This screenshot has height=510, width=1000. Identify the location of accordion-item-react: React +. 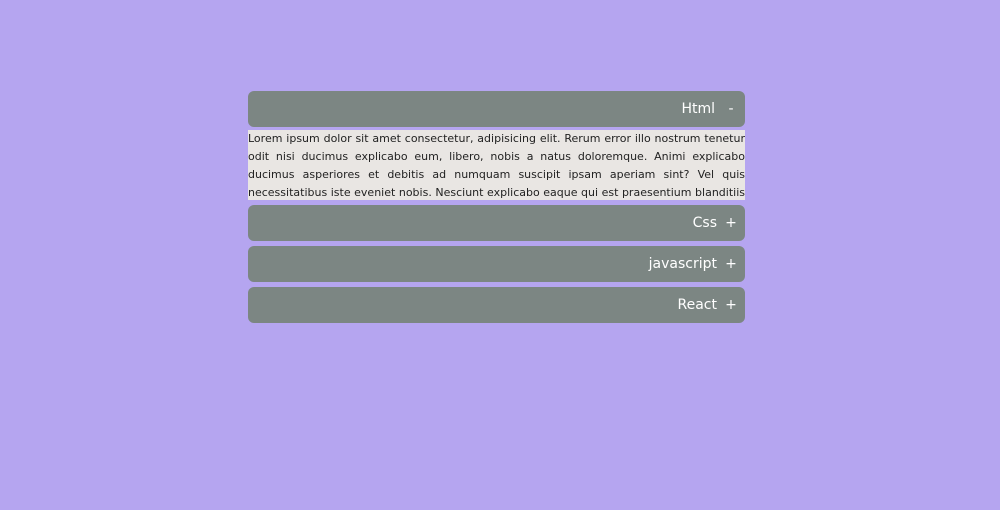
(496, 305).